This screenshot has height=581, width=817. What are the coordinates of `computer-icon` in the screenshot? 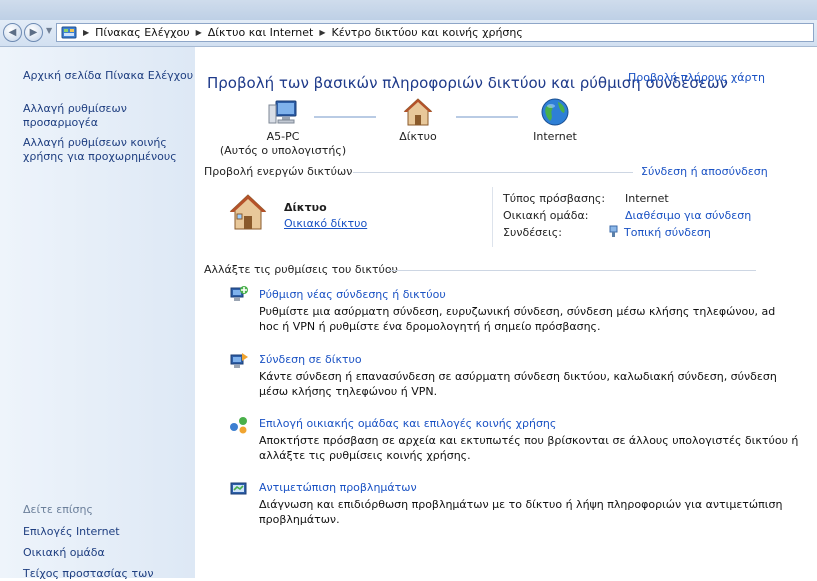 It's located at (282, 112).